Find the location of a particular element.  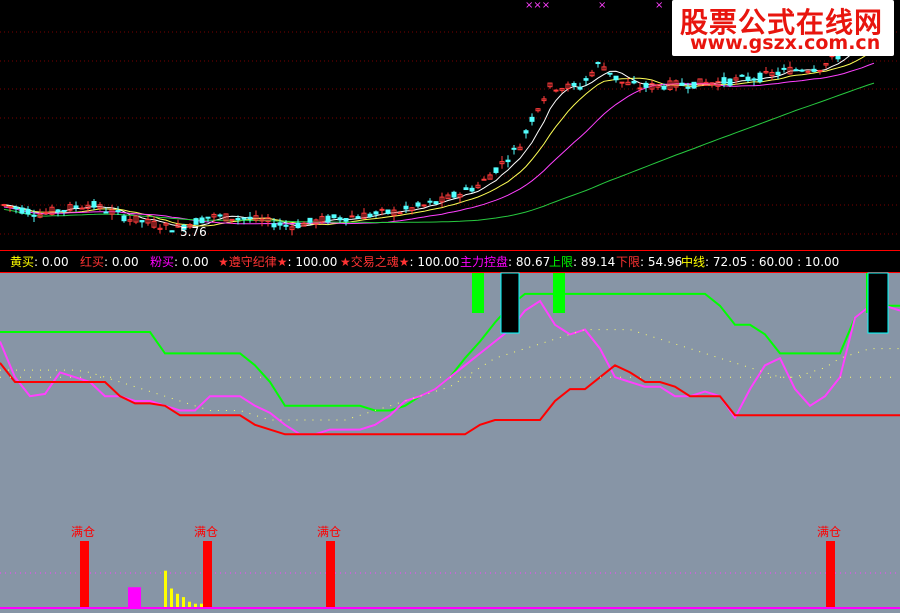

stat-value: : 80.67 is located at coordinates (529, 262).